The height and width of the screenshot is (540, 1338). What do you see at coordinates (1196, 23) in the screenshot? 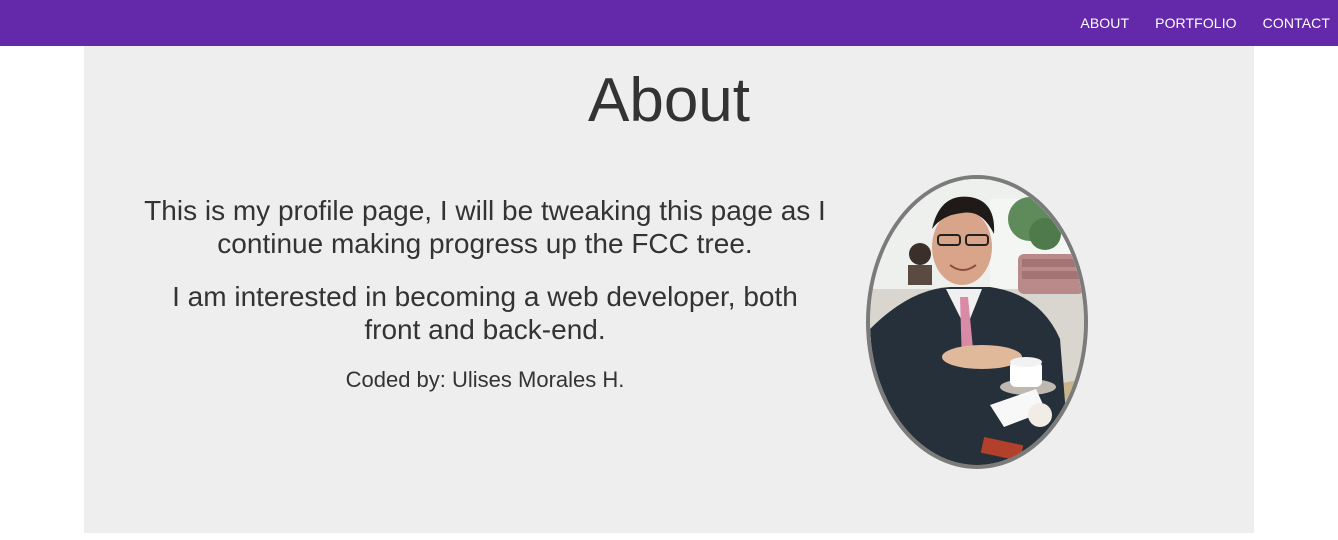
I see `nav-link-portfolio: PORTFOLIO` at bounding box center [1196, 23].